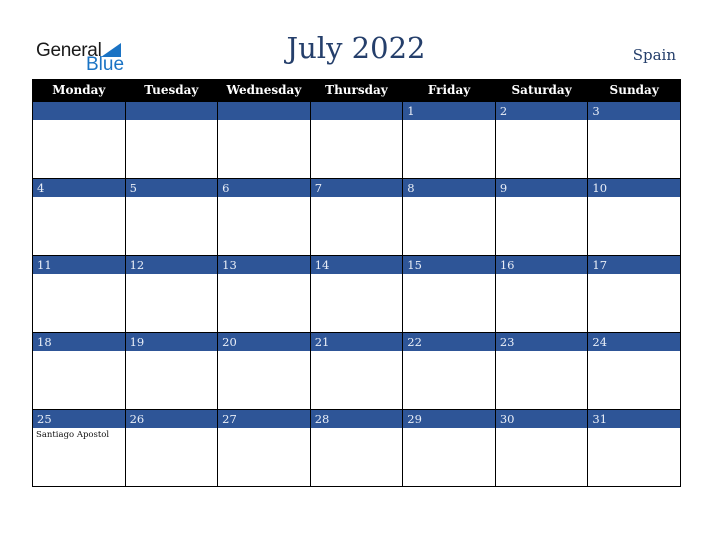  I want to click on day-cell: 27, so click(264, 448).